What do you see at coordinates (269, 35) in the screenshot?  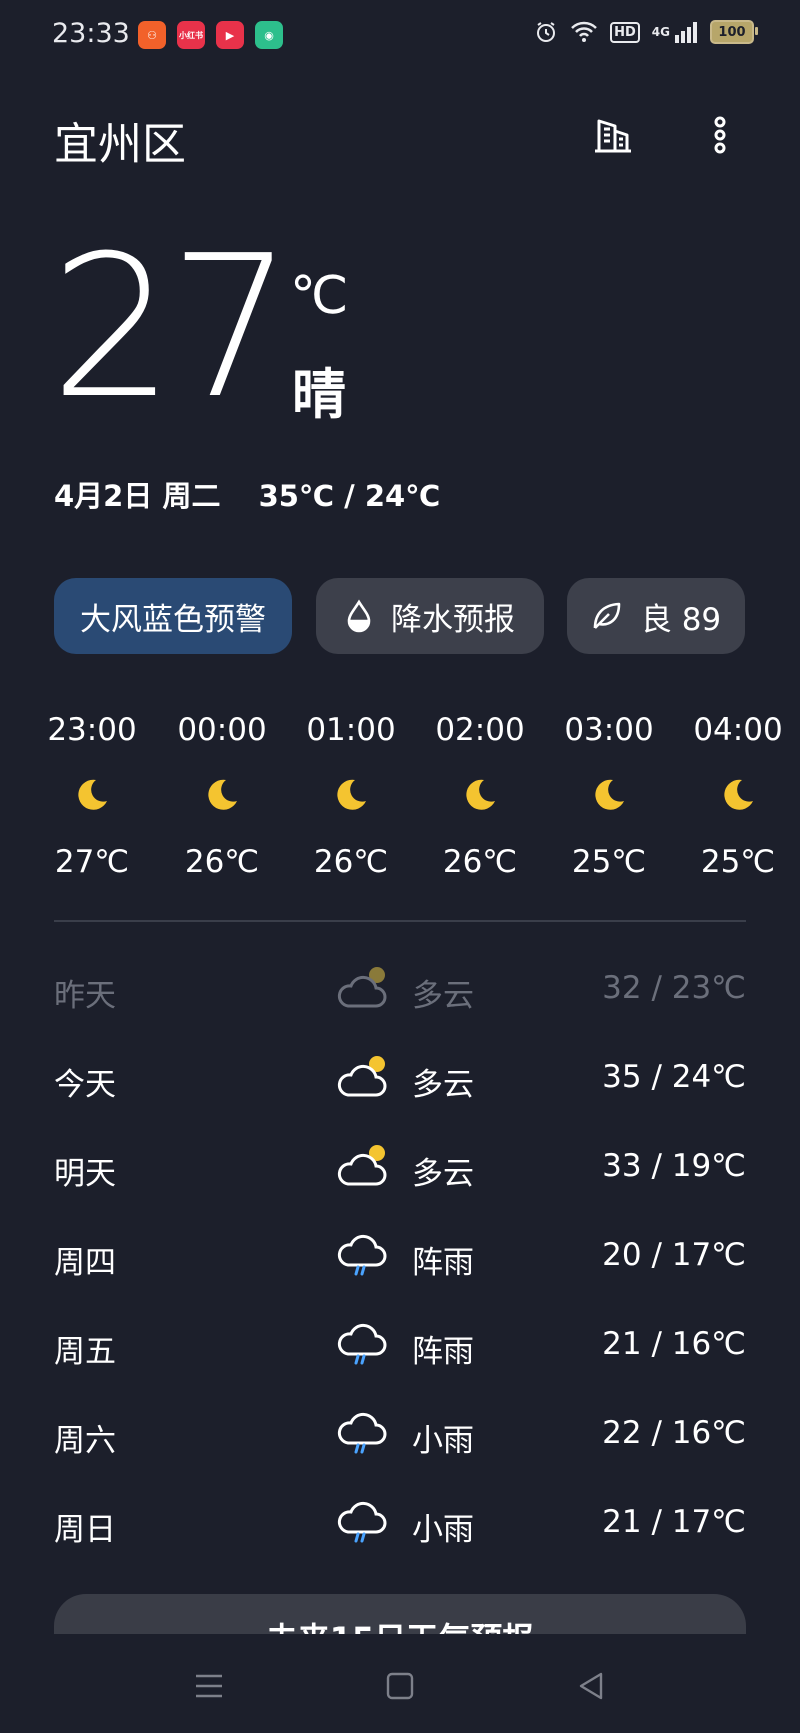 I see `chat-app-icon: ◉` at bounding box center [269, 35].